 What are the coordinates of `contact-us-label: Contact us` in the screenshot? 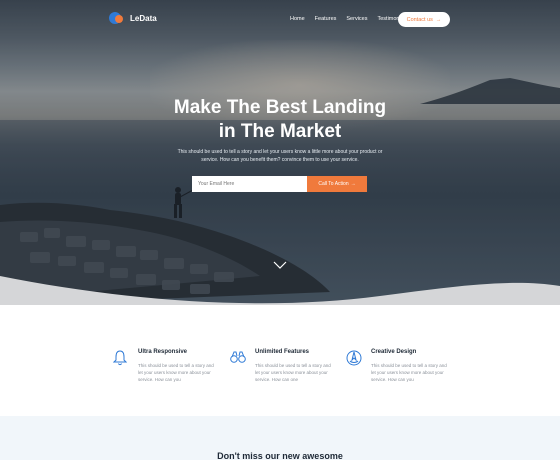 It's located at (419, 19).